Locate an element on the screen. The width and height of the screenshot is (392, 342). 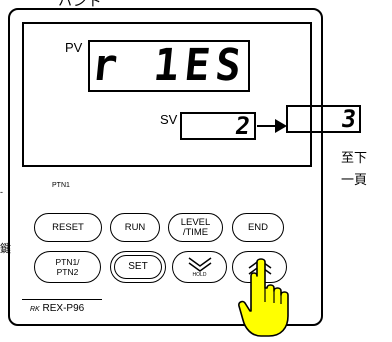
set-button-label: SET is located at coordinates (138, 266).